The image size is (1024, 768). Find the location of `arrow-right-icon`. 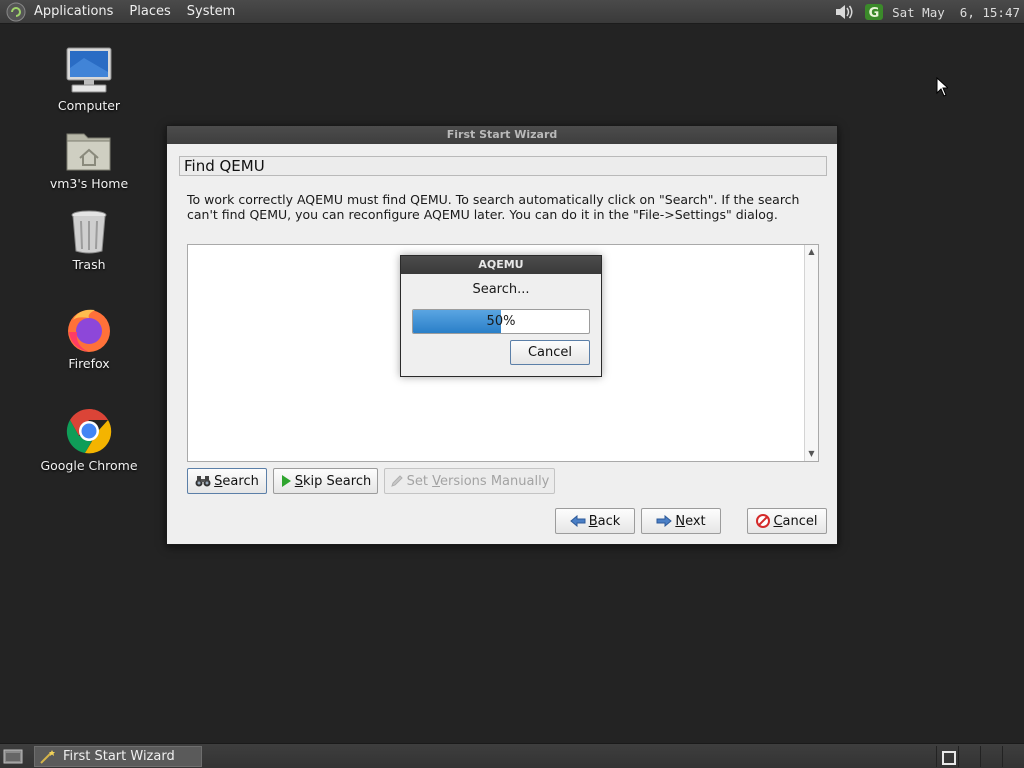

arrow-right-icon is located at coordinates (664, 521).